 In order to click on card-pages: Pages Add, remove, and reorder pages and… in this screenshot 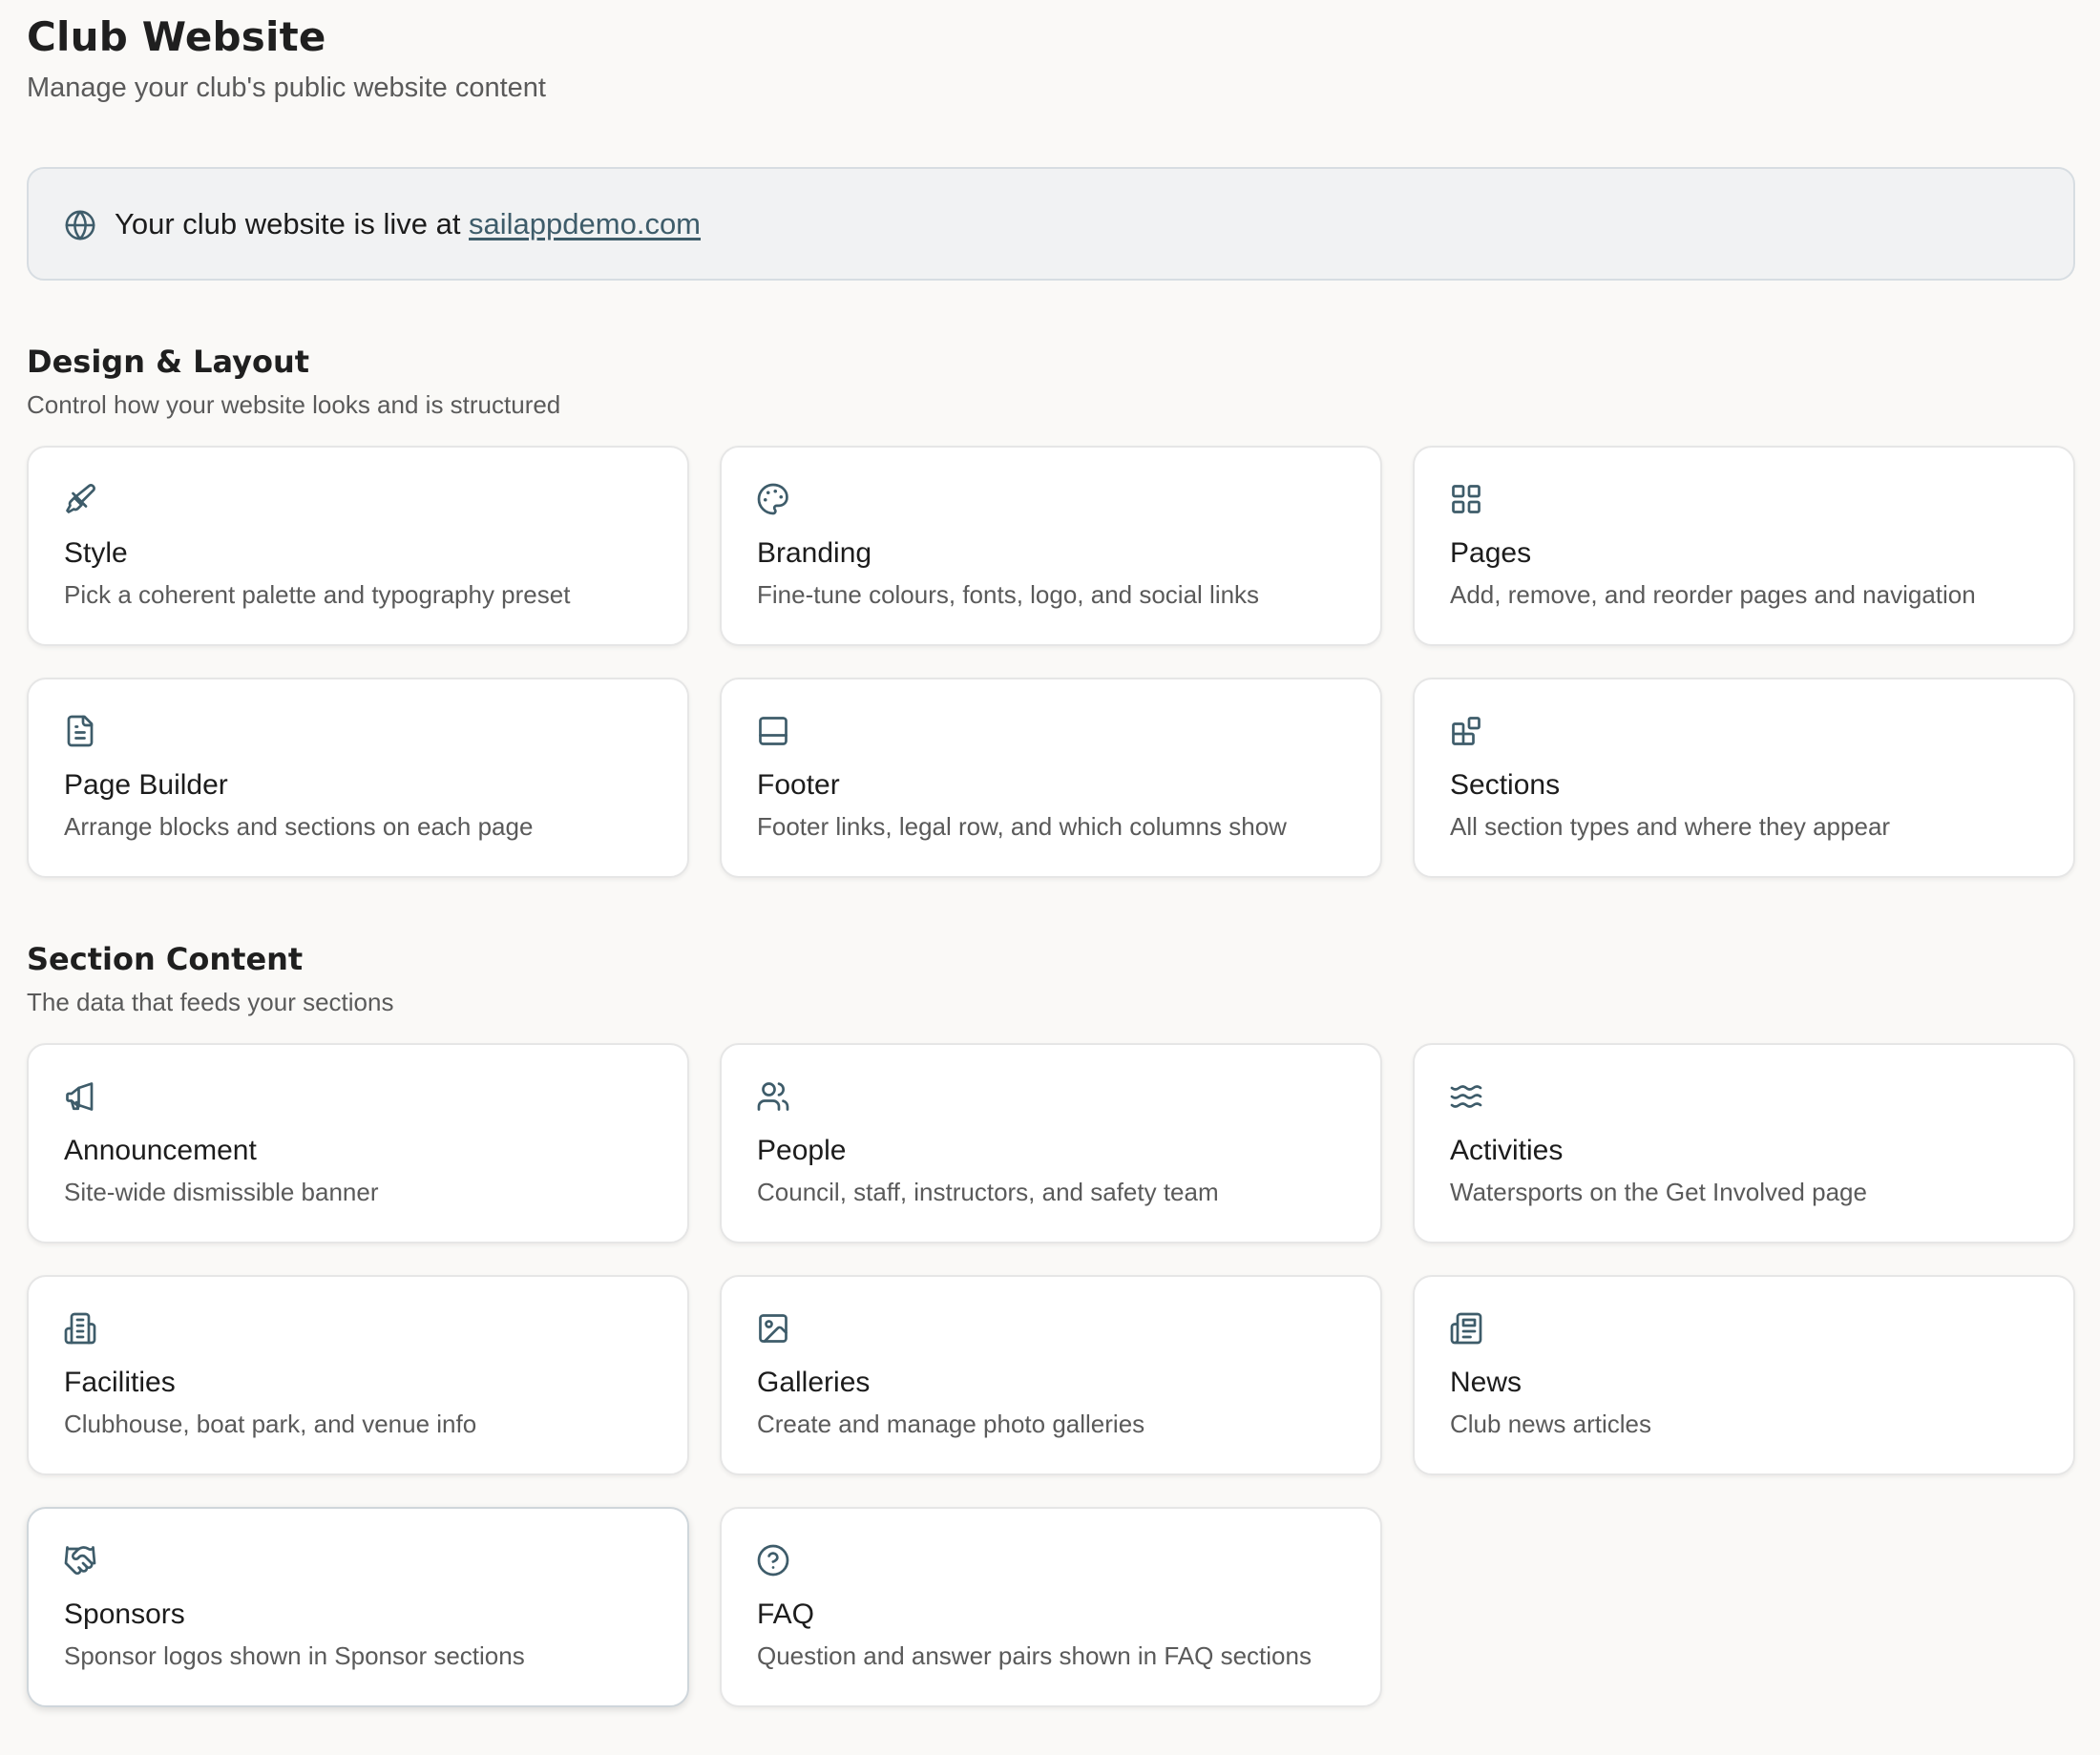, I will do `click(1744, 546)`.